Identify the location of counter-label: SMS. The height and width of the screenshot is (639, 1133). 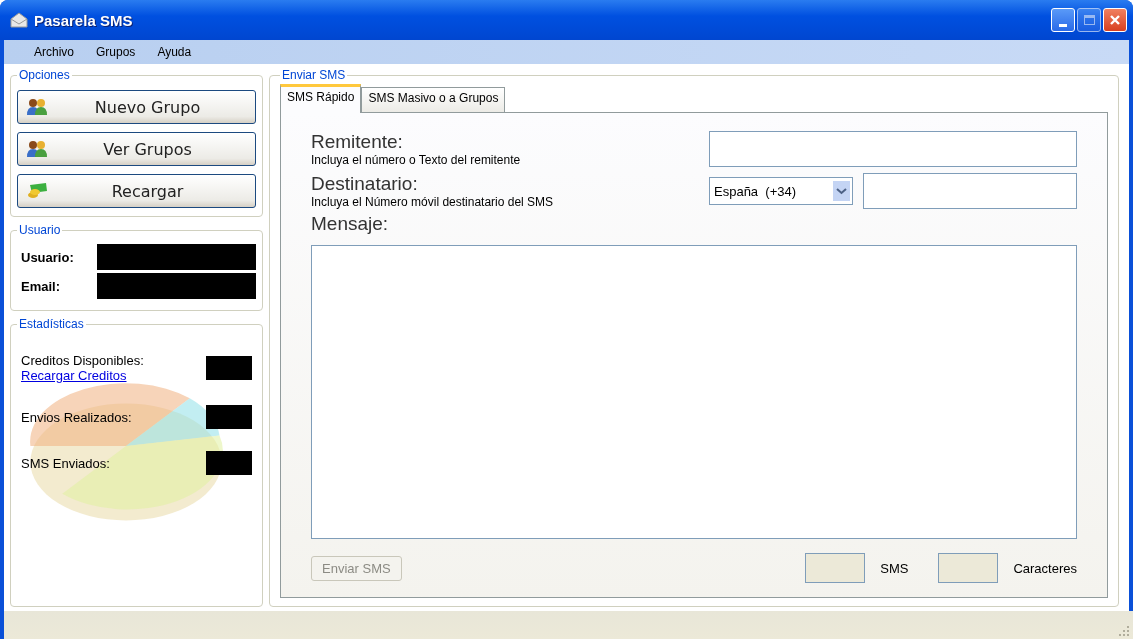
(894, 568).